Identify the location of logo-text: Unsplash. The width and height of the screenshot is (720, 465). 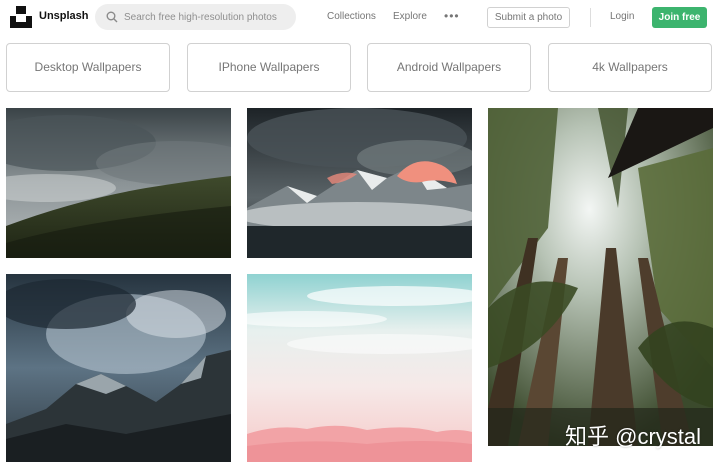
(64, 16).